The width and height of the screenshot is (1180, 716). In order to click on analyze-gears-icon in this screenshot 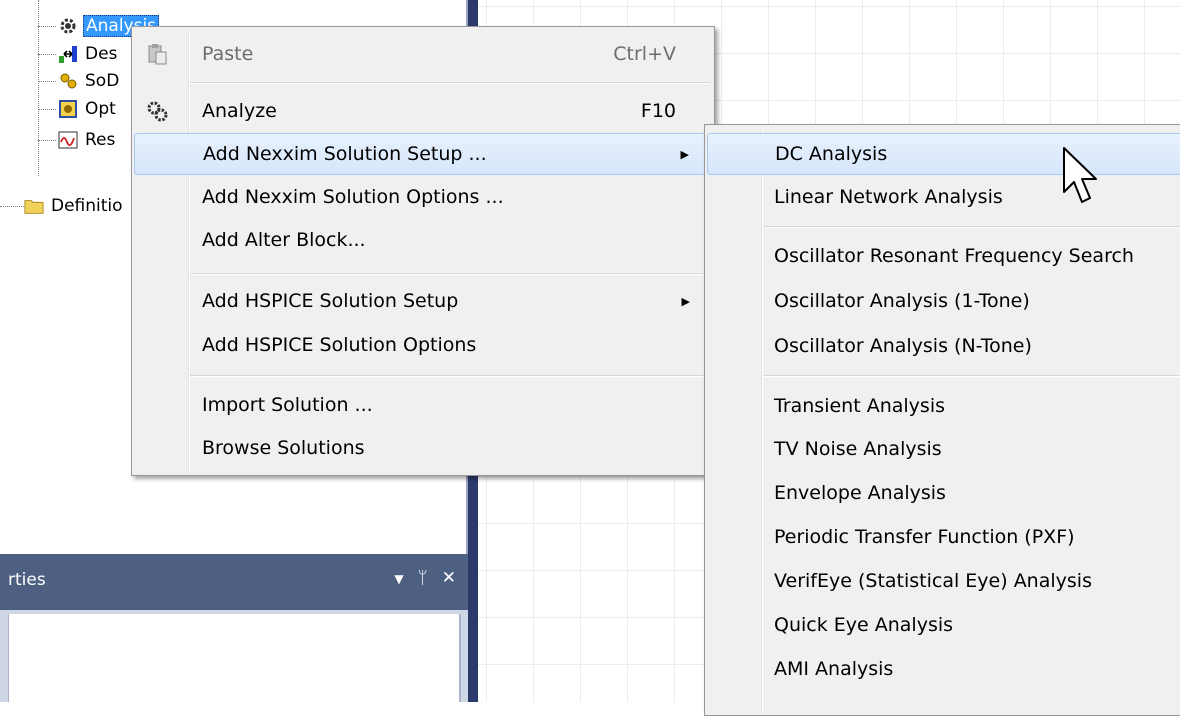, I will do `click(157, 111)`.